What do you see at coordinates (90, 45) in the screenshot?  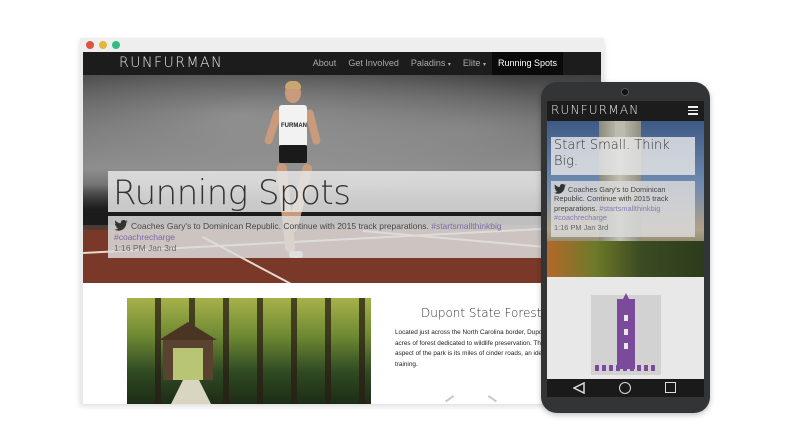 I see `close-window-dot` at bounding box center [90, 45].